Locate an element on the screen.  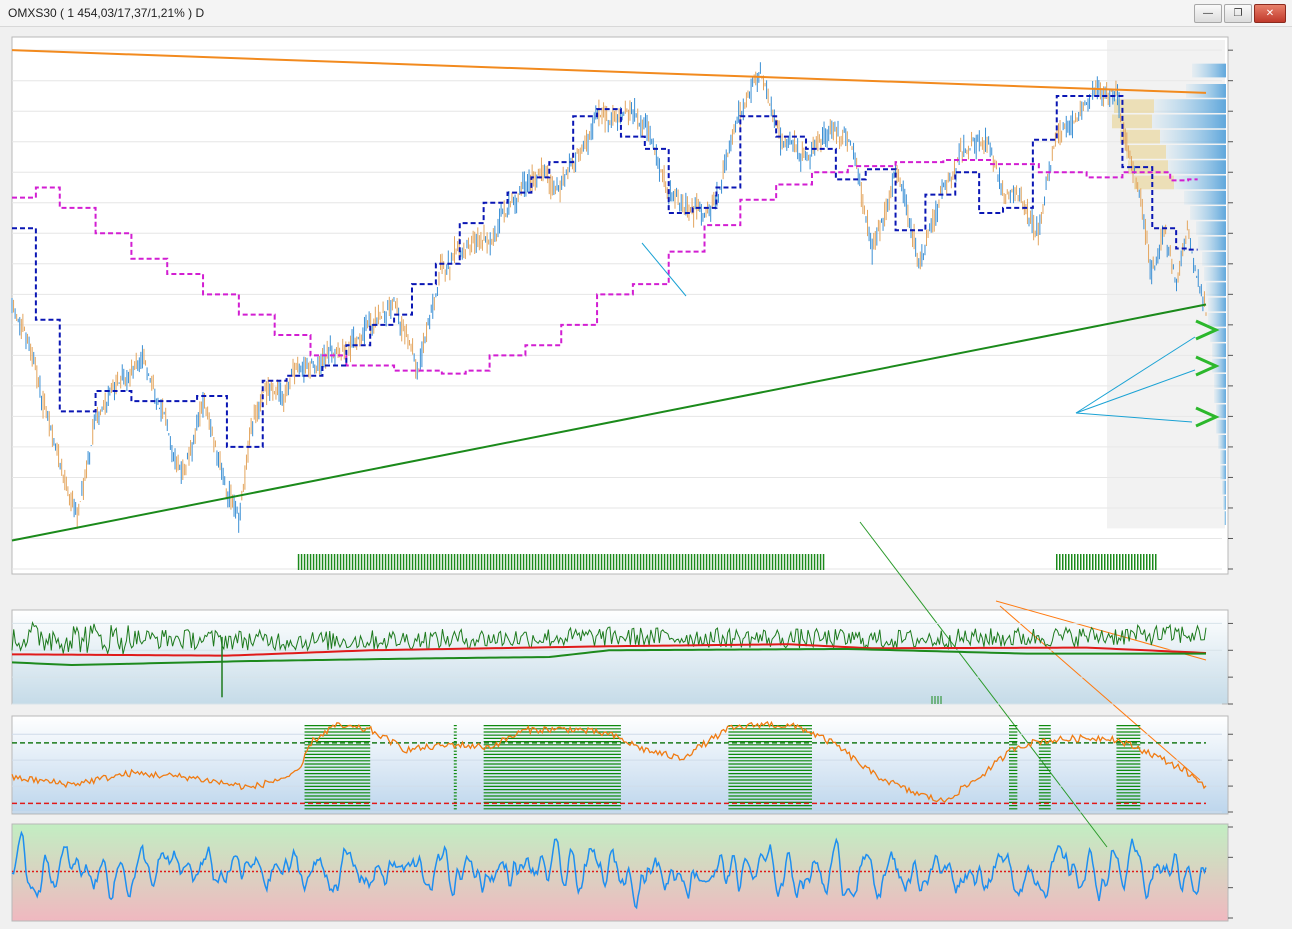
minimize-button: — is located at coordinates (1208, 13).